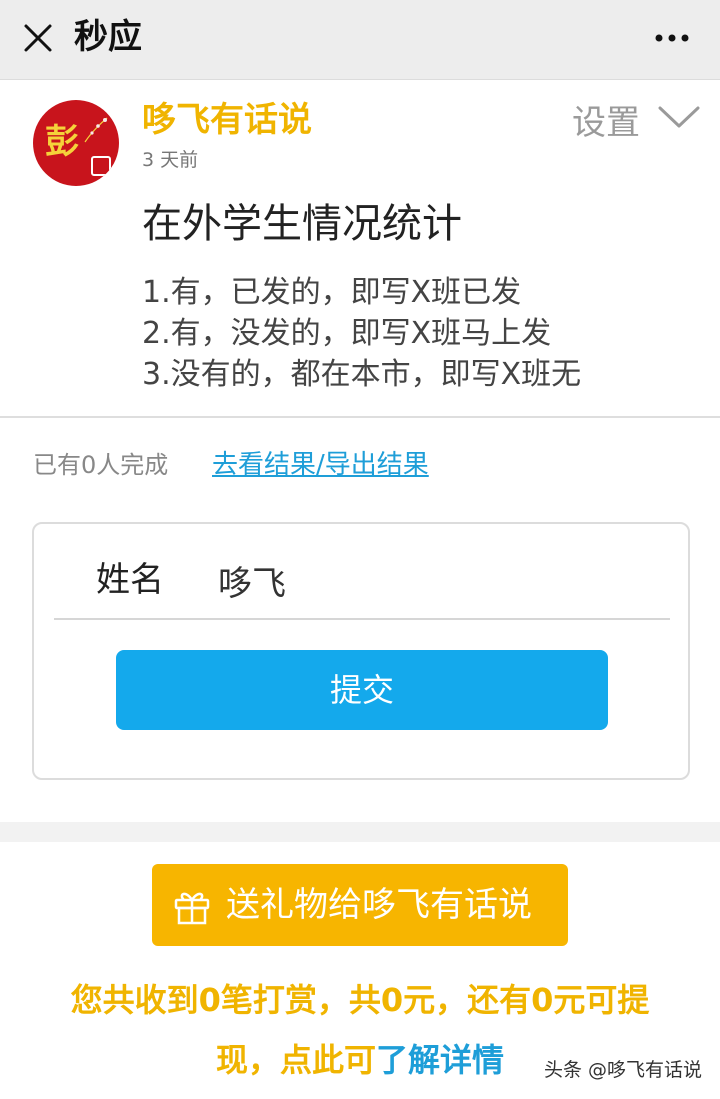 The image size is (720, 1099). I want to click on flag-icon, so click(101, 166).